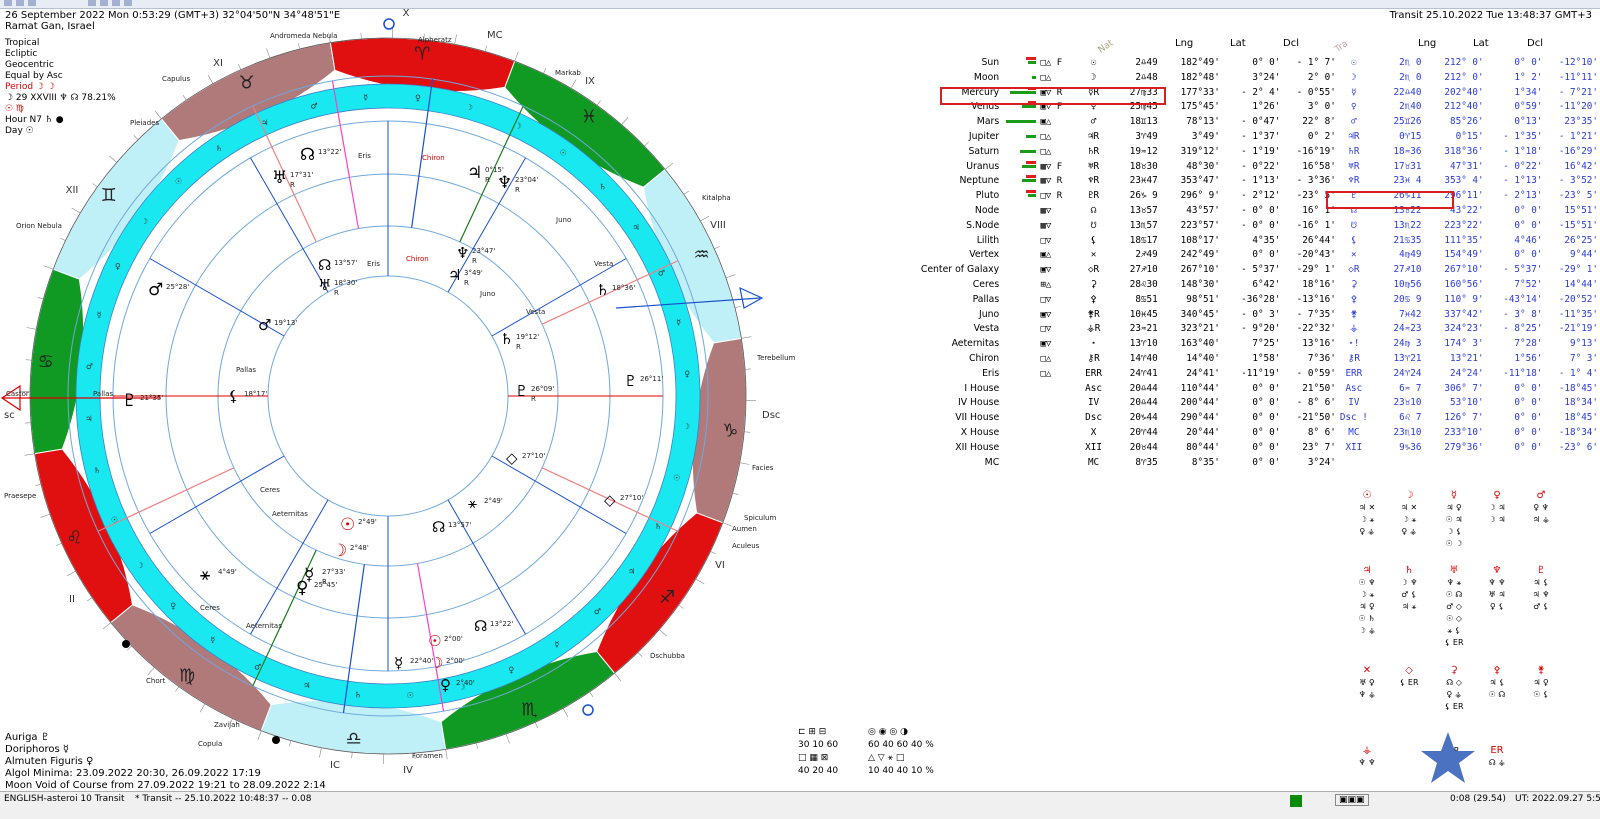 The width and height of the screenshot is (1600, 819). I want to click on natal-latitude: - 5°37', so click(1252, 270).